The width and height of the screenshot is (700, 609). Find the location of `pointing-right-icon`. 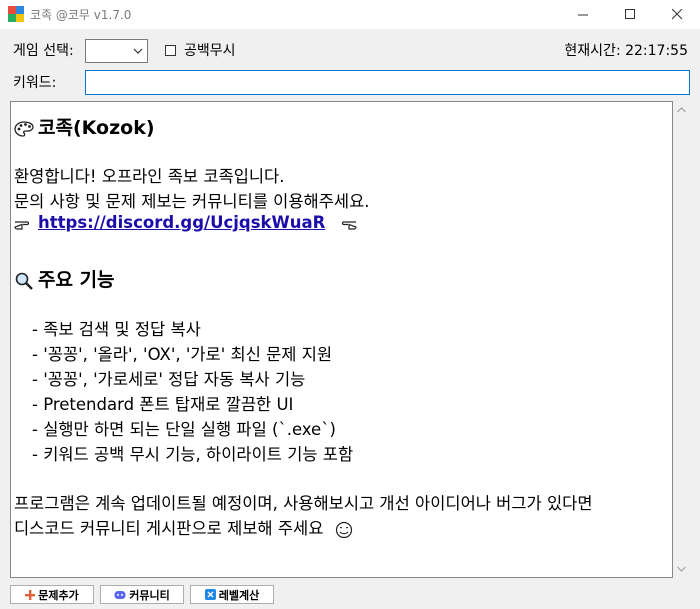

pointing-right-icon is located at coordinates (22, 225).